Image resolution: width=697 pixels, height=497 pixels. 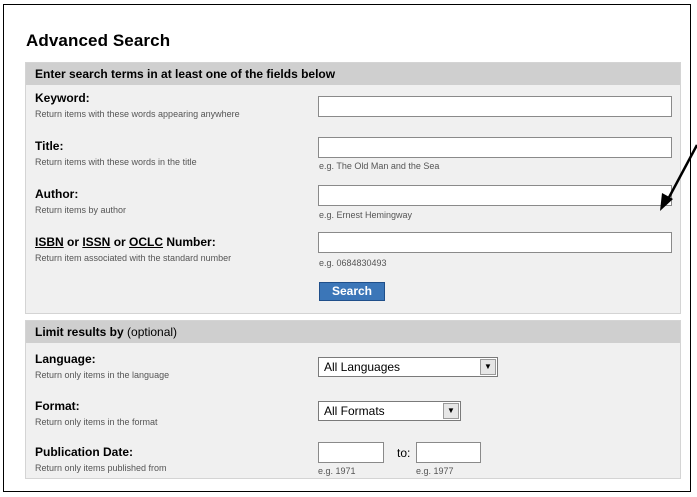 I want to click on title-label: Title:, so click(x=49, y=146).